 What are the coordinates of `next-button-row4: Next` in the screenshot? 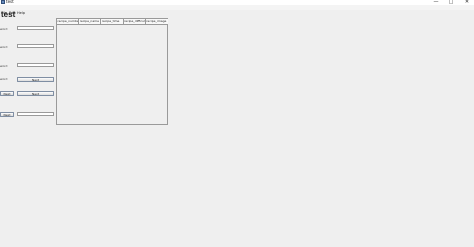 It's located at (35, 79).